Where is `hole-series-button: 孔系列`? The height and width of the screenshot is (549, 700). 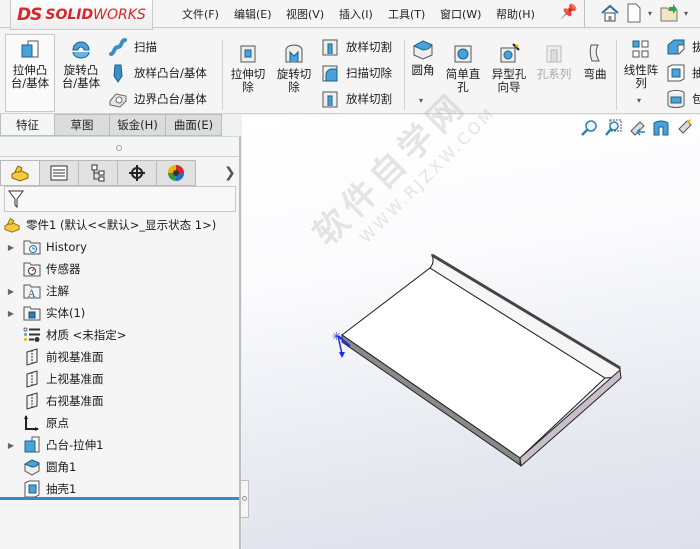 hole-series-button: 孔系列 is located at coordinates (554, 57).